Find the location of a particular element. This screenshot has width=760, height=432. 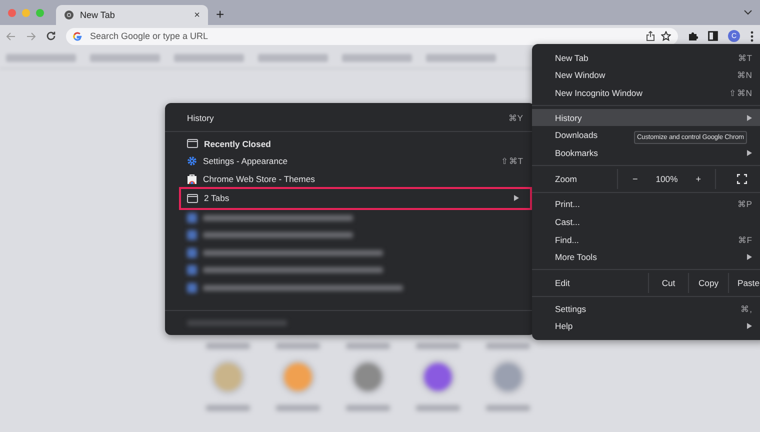

close-window-button is located at coordinates (12, 12).